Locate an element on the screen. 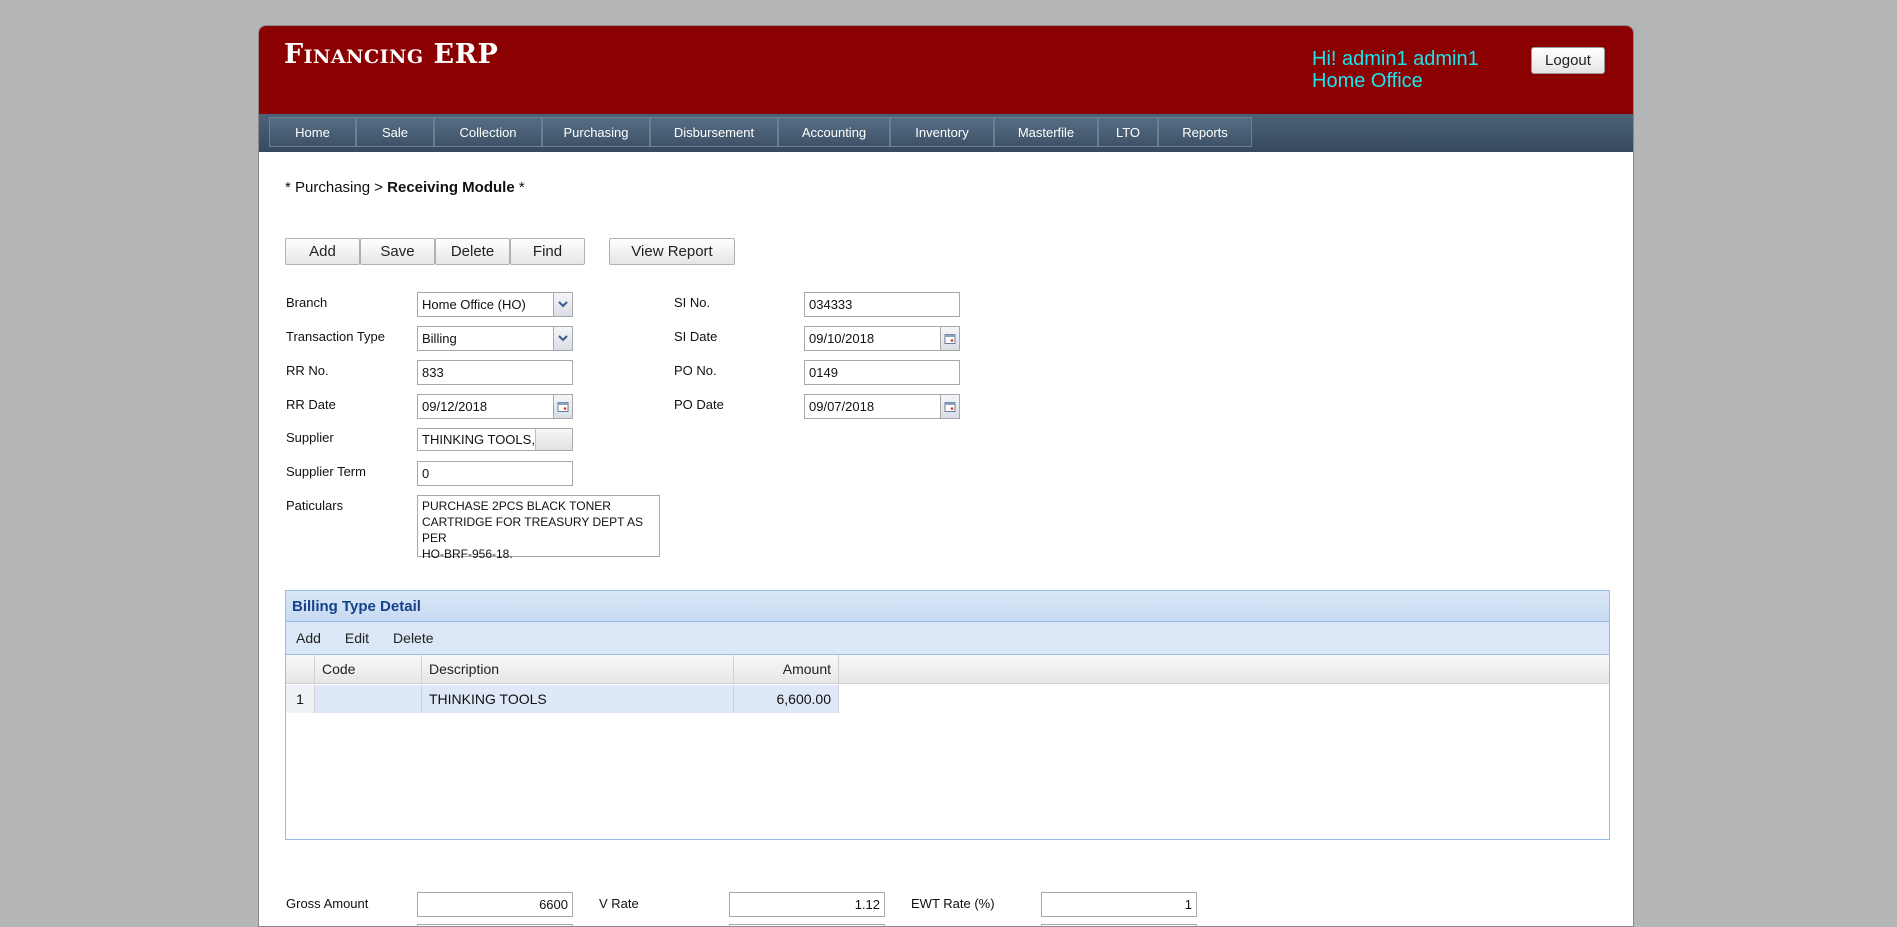 This screenshot has width=1897, height=927. v-rate-label: V Rate is located at coordinates (619, 903).